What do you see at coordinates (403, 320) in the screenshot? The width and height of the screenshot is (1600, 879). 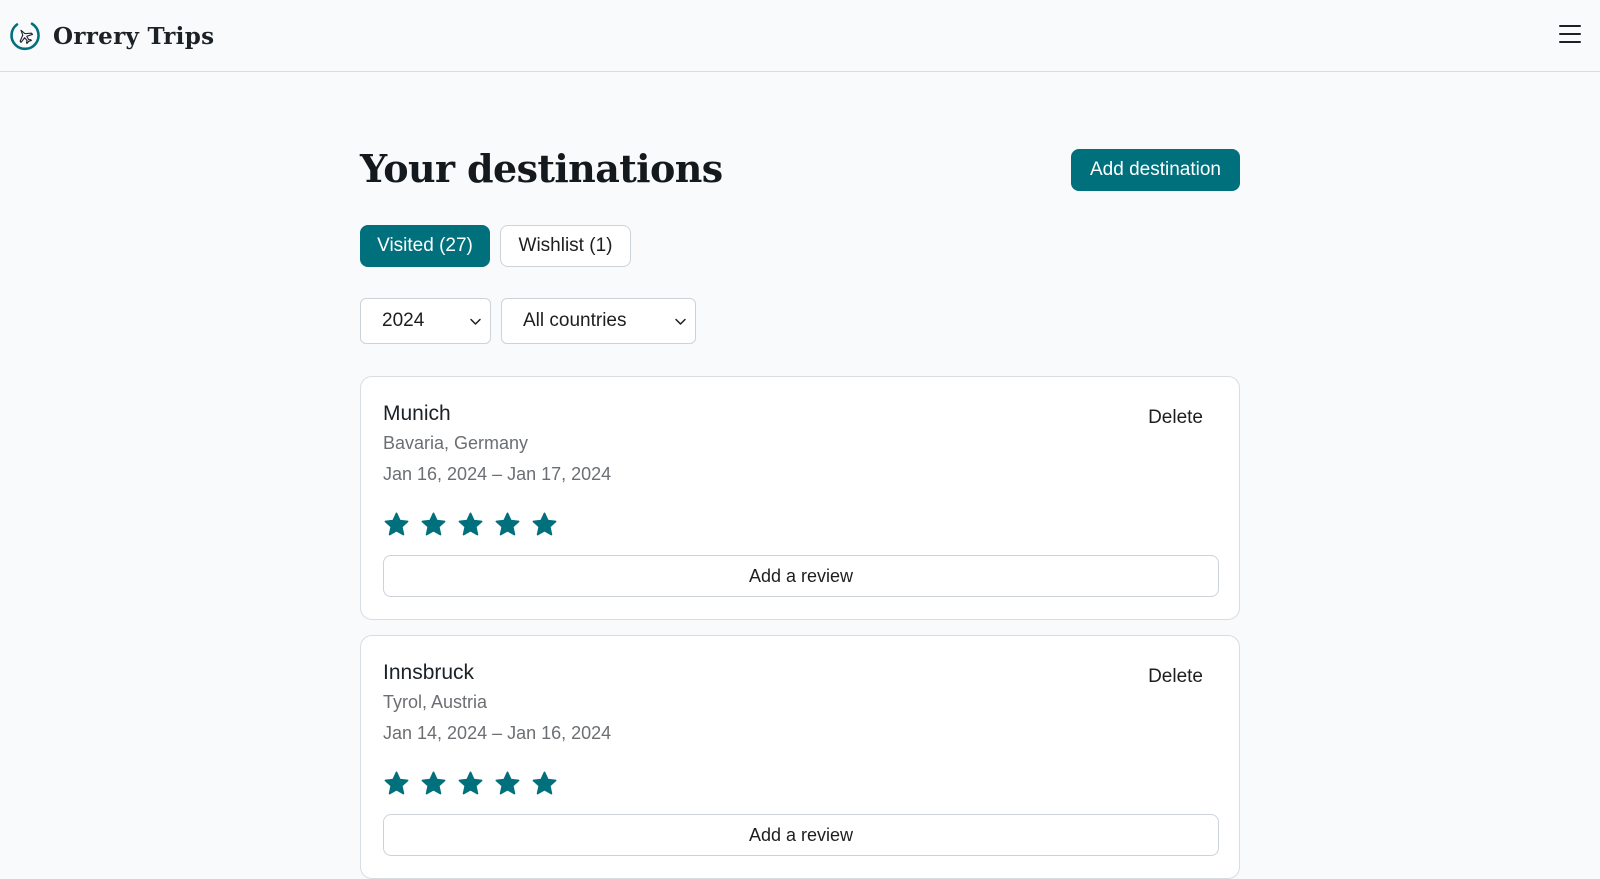 I see `year-select-value: 2024` at bounding box center [403, 320].